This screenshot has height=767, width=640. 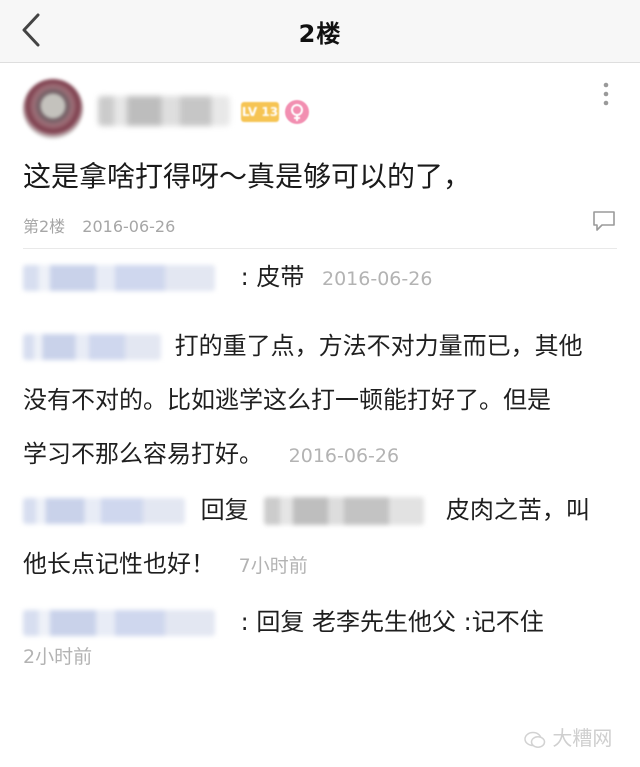 I want to click on watermark: 大糟网, so click(x=568, y=736).